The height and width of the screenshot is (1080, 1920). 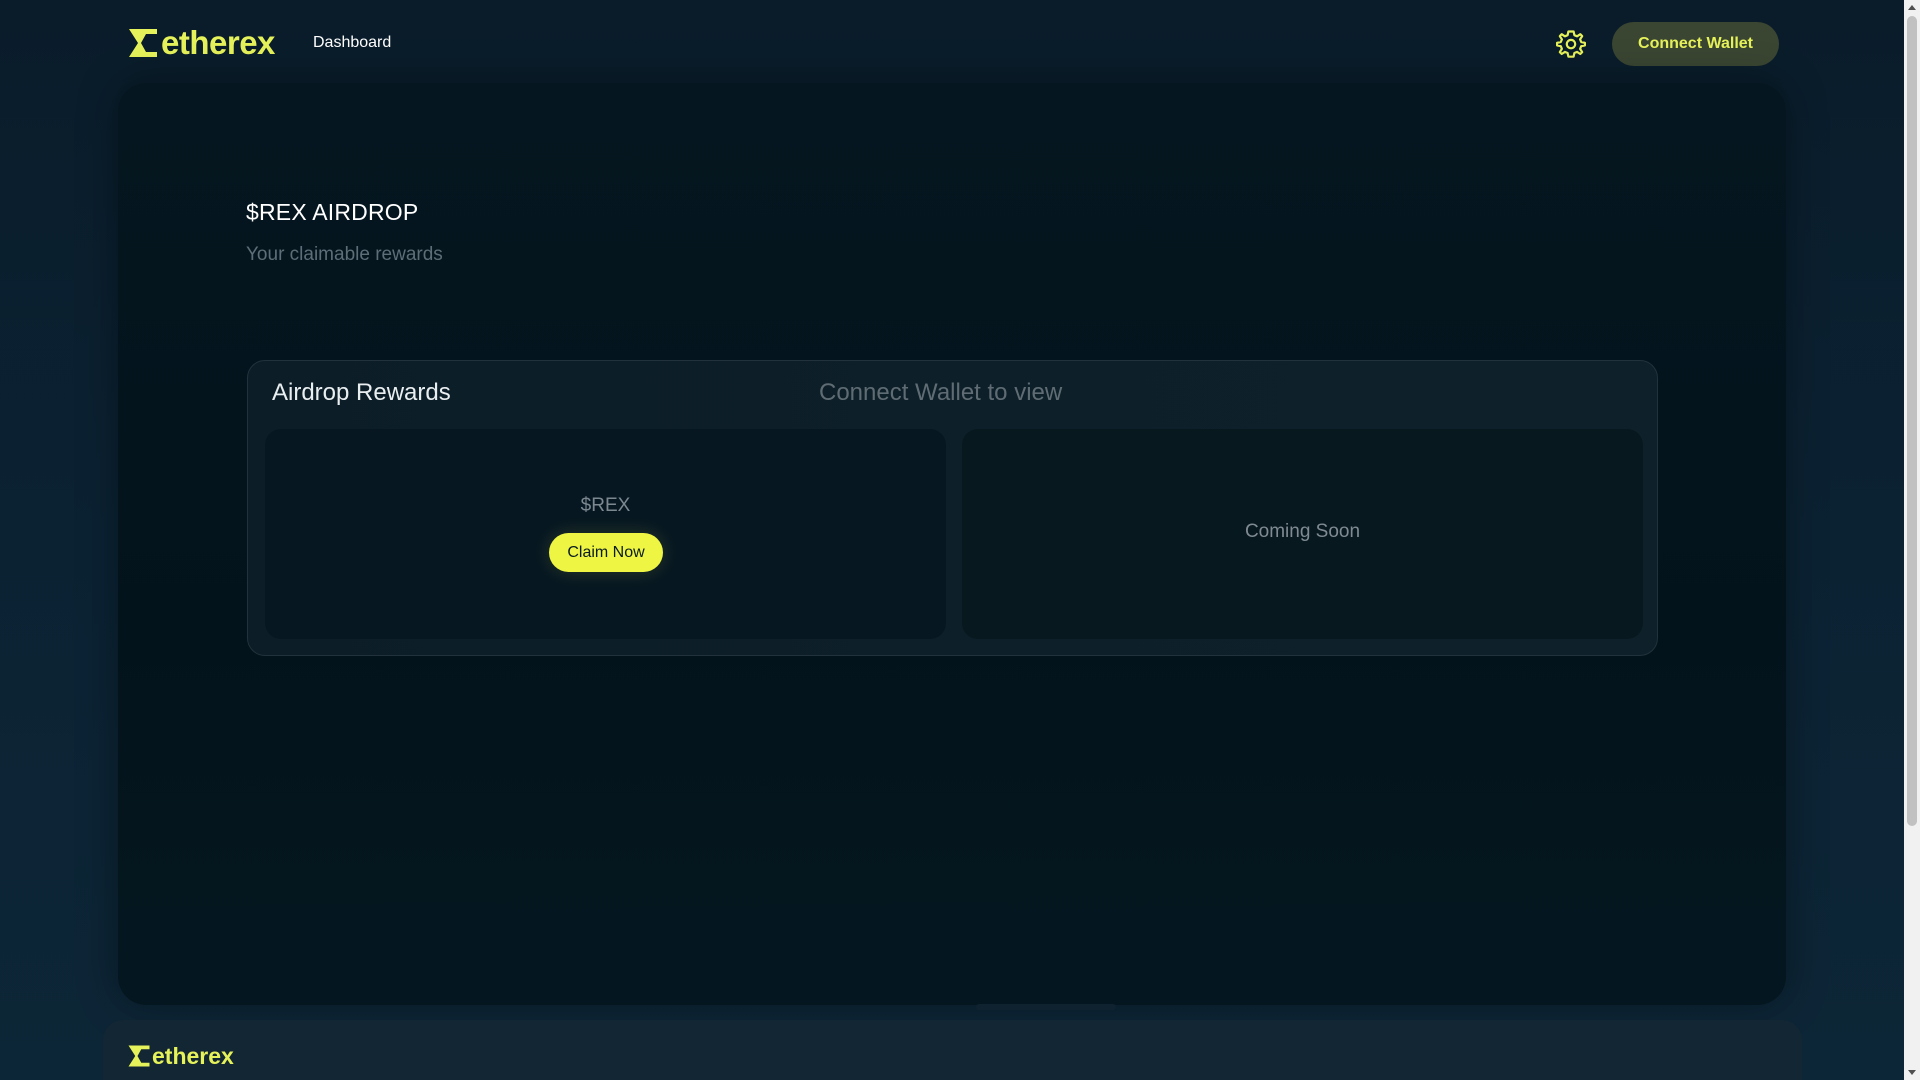 I want to click on page-subtitle: Your claimable rewards, so click(x=344, y=254).